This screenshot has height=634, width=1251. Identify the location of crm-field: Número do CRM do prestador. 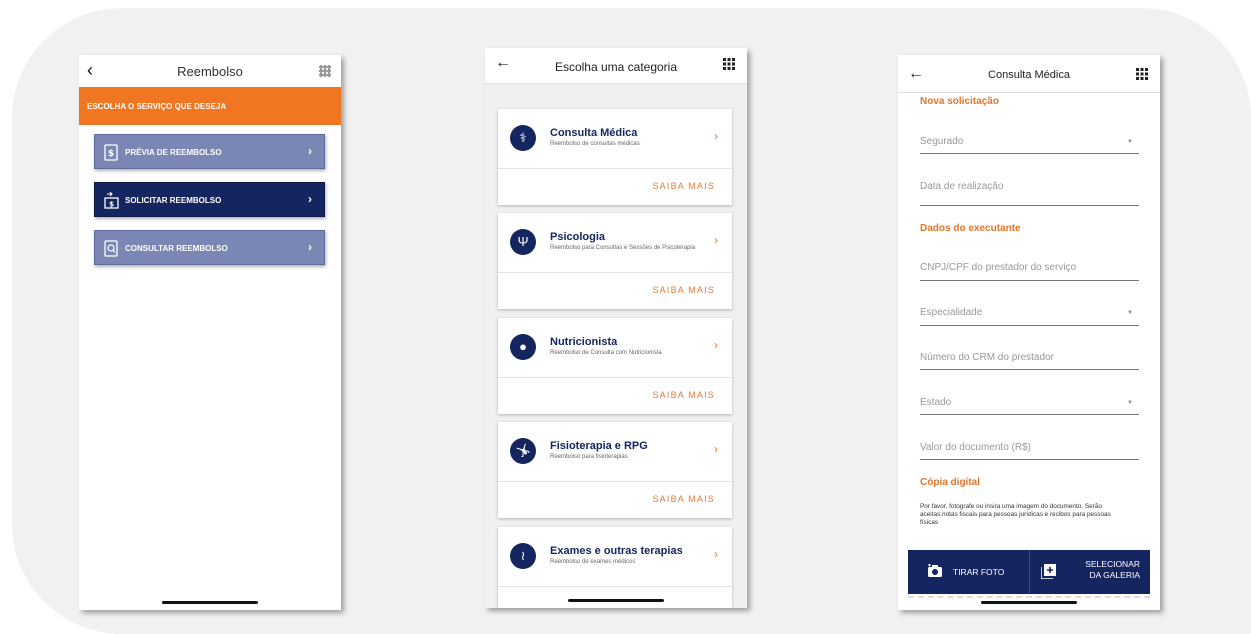
(1029, 361).